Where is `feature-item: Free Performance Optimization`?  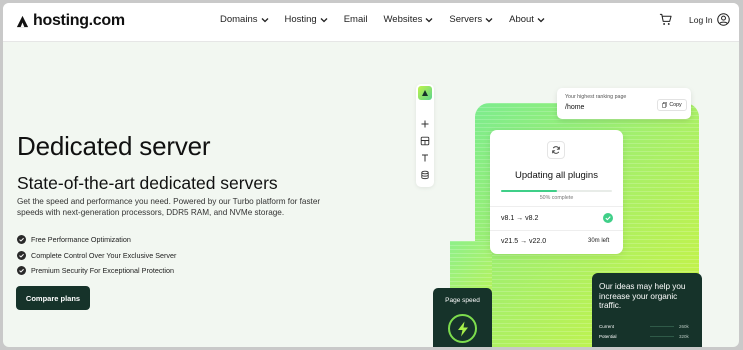
feature-item: Free Performance Optimization is located at coordinates (96, 240).